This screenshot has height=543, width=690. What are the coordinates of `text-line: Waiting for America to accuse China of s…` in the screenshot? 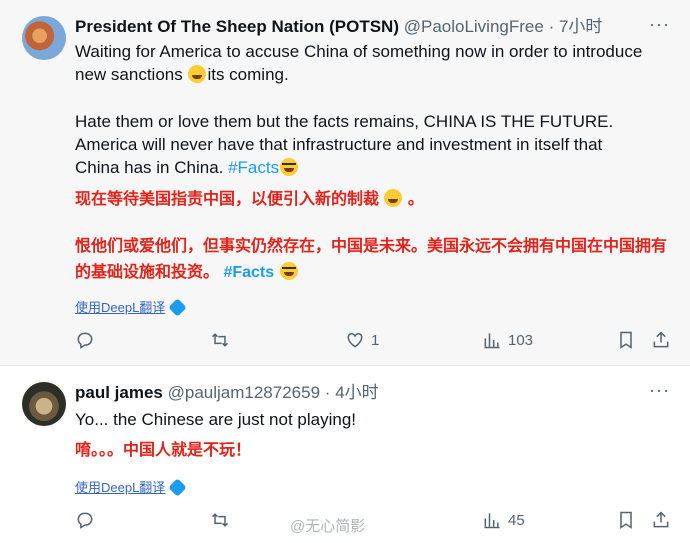 It's located at (359, 51).